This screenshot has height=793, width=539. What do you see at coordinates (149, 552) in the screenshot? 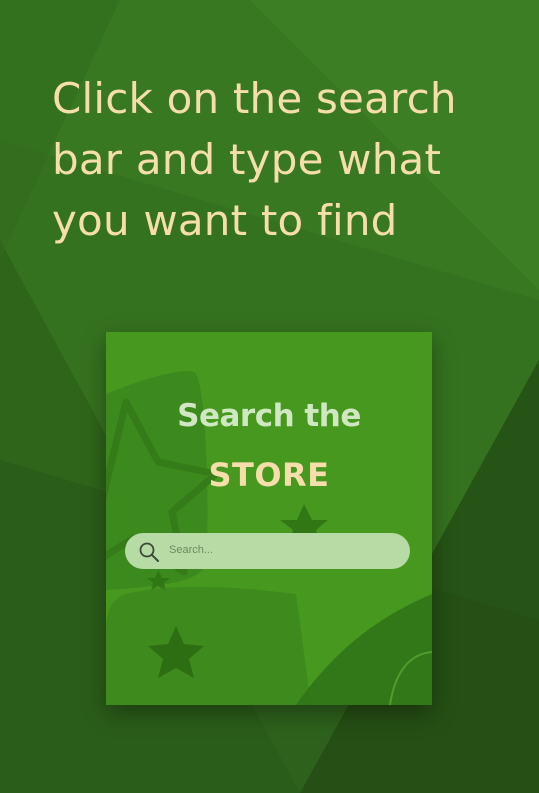
I see `search-icon` at bounding box center [149, 552].